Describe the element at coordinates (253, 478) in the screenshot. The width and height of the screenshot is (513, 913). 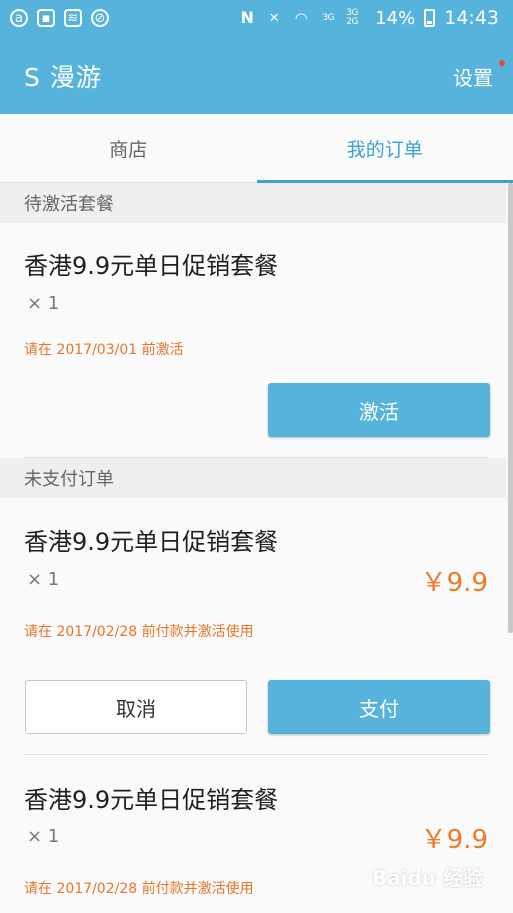
I see `section-header-unpaid: 未支付订单` at that location.